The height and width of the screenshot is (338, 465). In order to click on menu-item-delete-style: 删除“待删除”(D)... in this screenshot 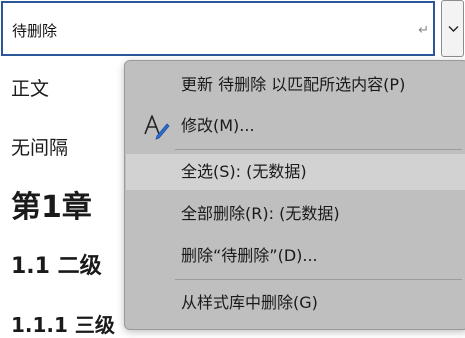, I will do `click(295, 256)`.